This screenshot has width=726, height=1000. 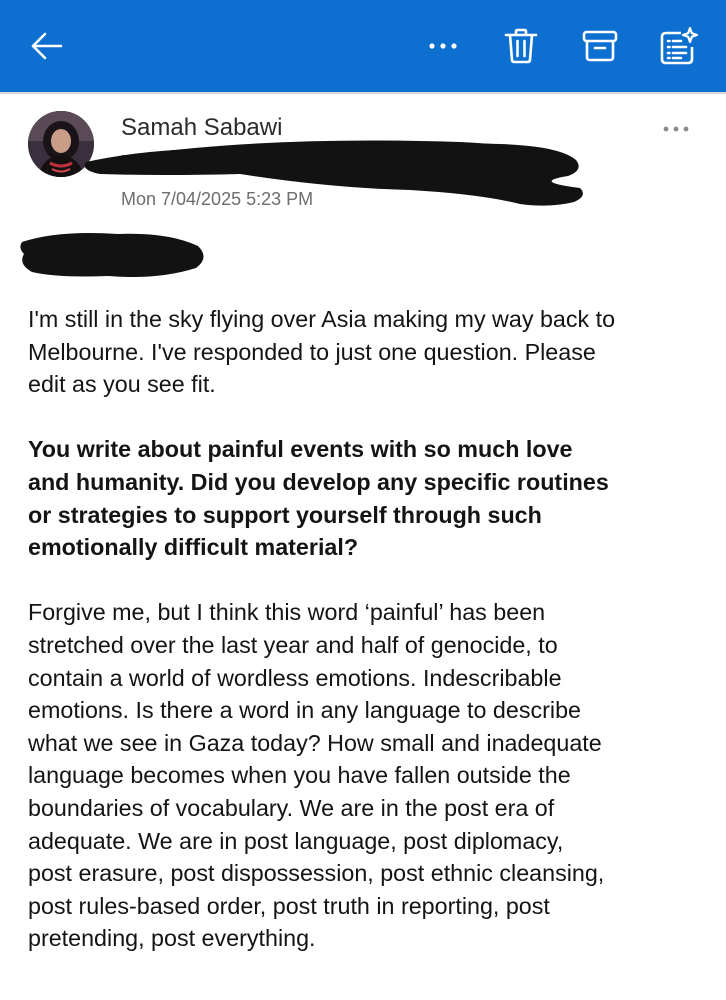 I want to click on ai-summary-icon, so click(x=679, y=46).